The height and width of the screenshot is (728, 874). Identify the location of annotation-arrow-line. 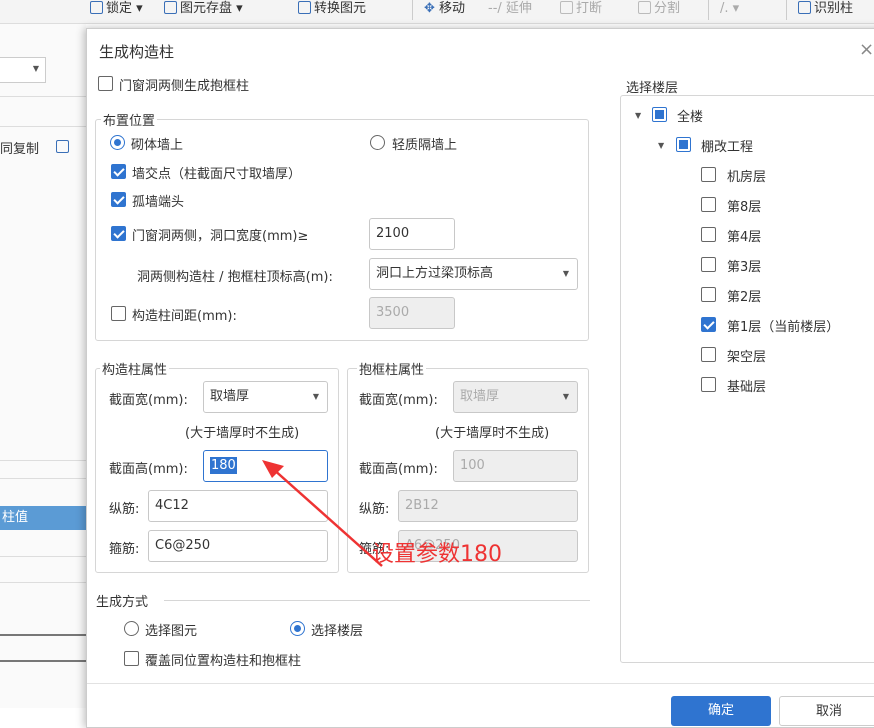
(327, 517).